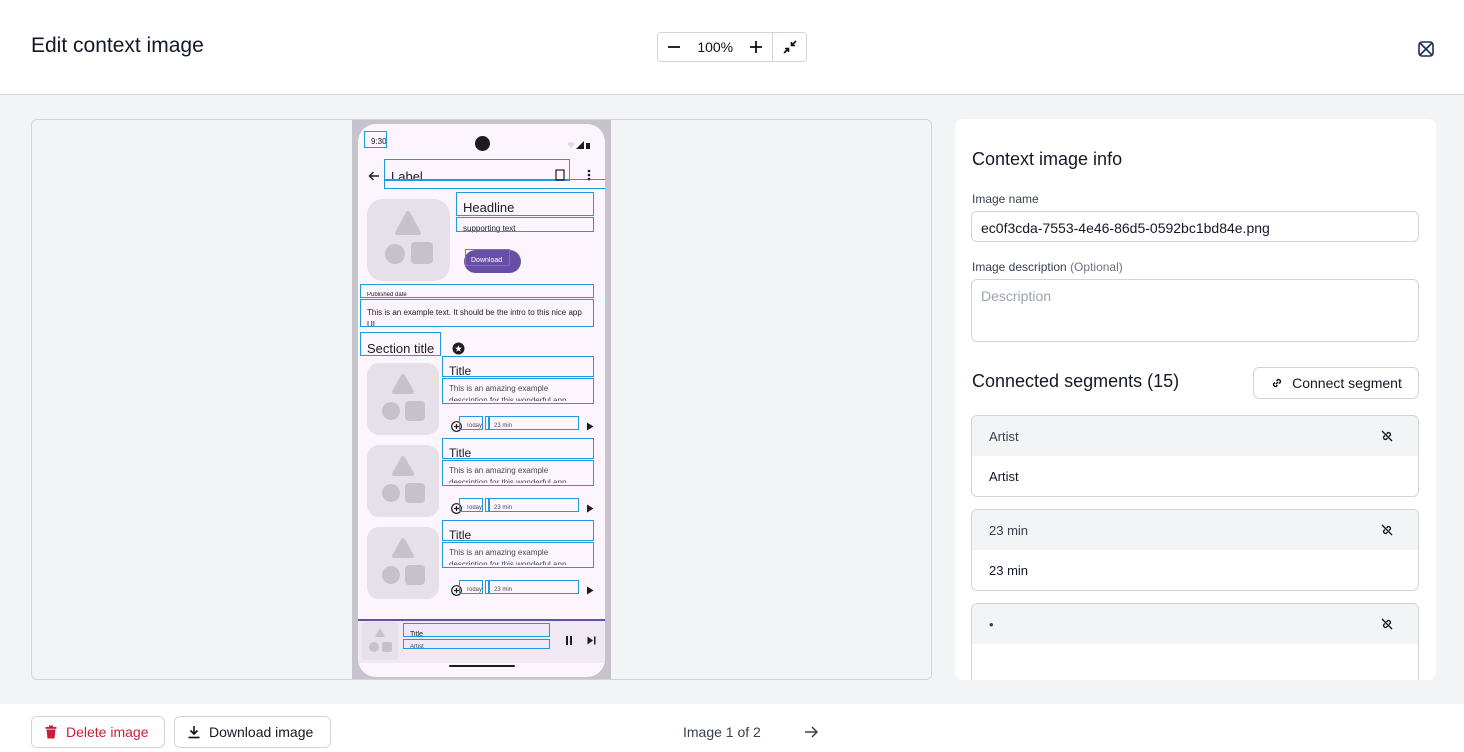 The width and height of the screenshot is (1464, 752). What do you see at coordinates (1195, 226) in the screenshot?
I see `image-name-input: ec0f3cda-7553-4e46-86d5-0592bc1bd84e.png` at bounding box center [1195, 226].